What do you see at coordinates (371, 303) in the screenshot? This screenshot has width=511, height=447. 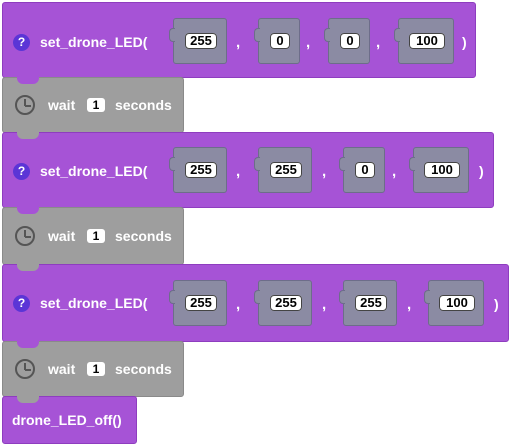 I see `arg-value-blue: 255` at bounding box center [371, 303].